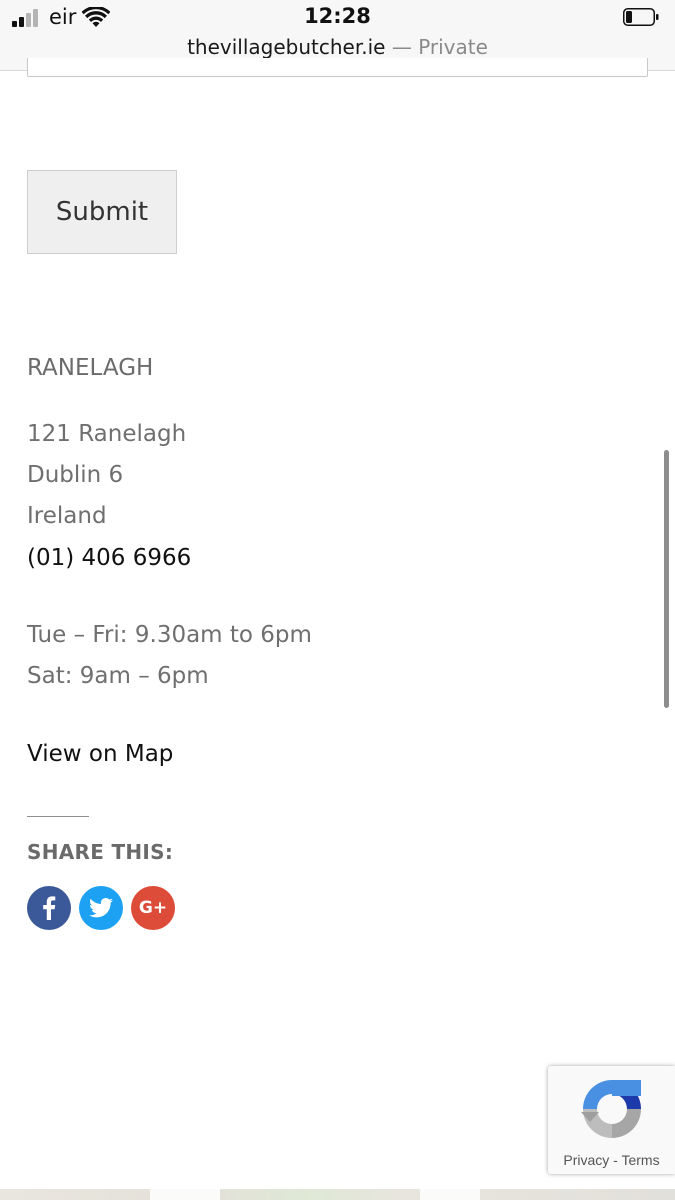 The height and width of the screenshot is (1200, 675). Describe the element at coordinates (75, 475) in the screenshot. I see `address-line-2: Dublin 6` at that location.